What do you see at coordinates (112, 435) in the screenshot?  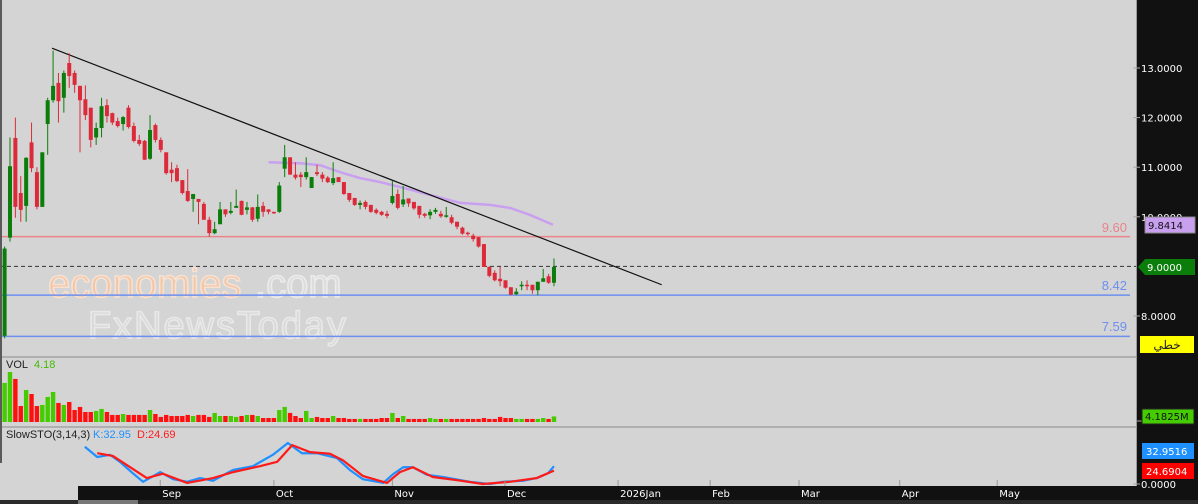 I see `stochastic-legend-k: K:32.95` at bounding box center [112, 435].